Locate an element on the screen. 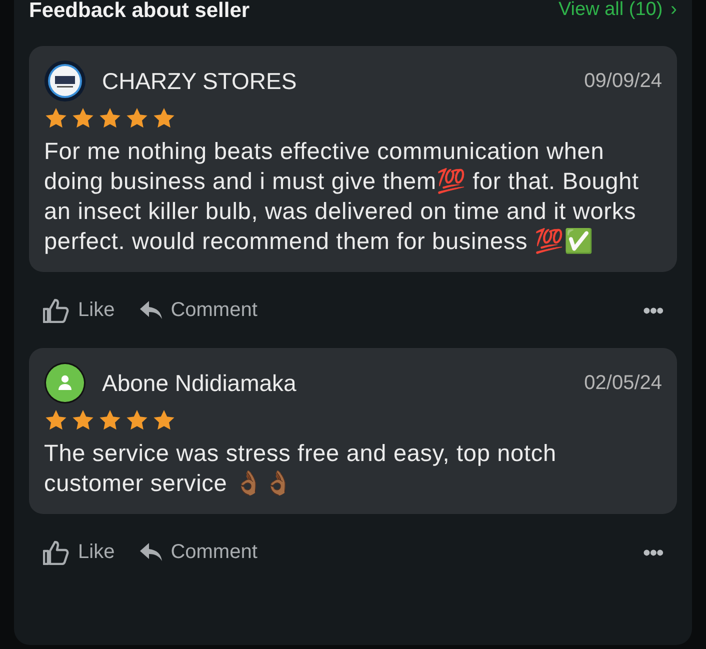 The height and width of the screenshot is (649, 706). section-title: Feedback about seller is located at coordinates (139, 10).